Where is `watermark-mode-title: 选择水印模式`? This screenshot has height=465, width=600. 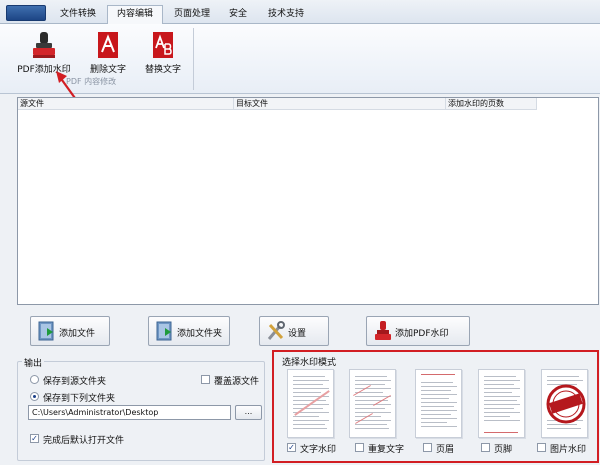
watermark-mode-title: 选择水印模式 is located at coordinates (309, 363).